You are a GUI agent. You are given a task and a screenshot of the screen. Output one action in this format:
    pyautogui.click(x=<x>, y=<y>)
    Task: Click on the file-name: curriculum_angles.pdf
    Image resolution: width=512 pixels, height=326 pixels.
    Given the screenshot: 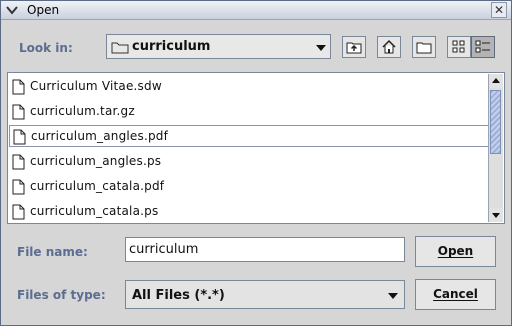 What is the action you would take?
    pyautogui.click(x=100, y=136)
    